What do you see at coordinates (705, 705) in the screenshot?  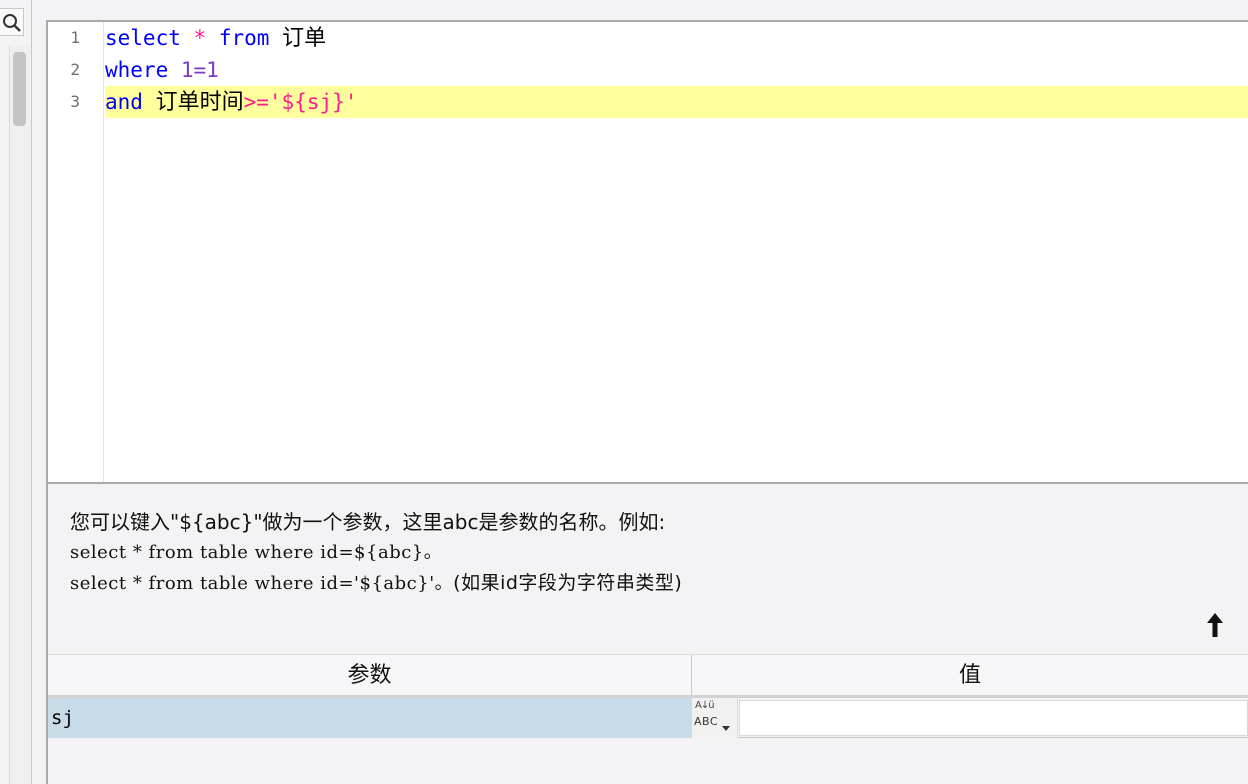 I see `type-indicator: A↓ü` at bounding box center [705, 705].